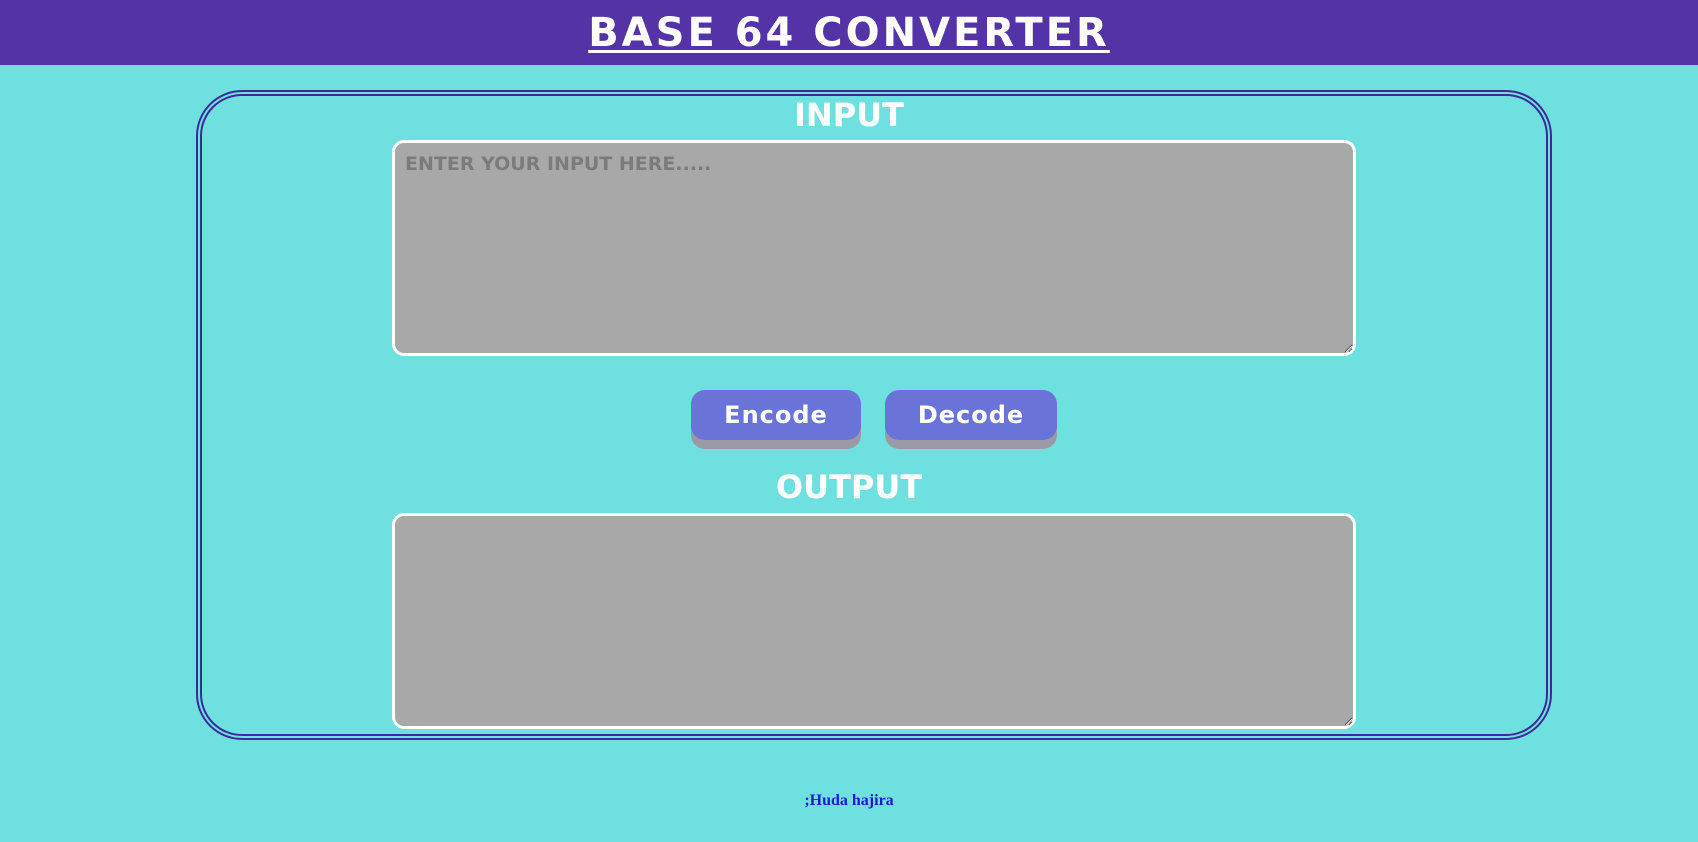  Describe the element at coordinates (971, 415) in the screenshot. I see `decode-button: Decode` at that location.